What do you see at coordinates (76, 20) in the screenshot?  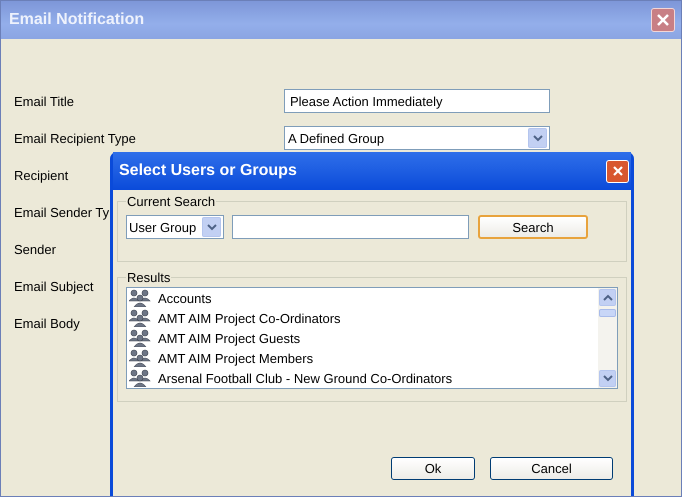 I see `window-title: Email Notification` at bounding box center [76, 20].